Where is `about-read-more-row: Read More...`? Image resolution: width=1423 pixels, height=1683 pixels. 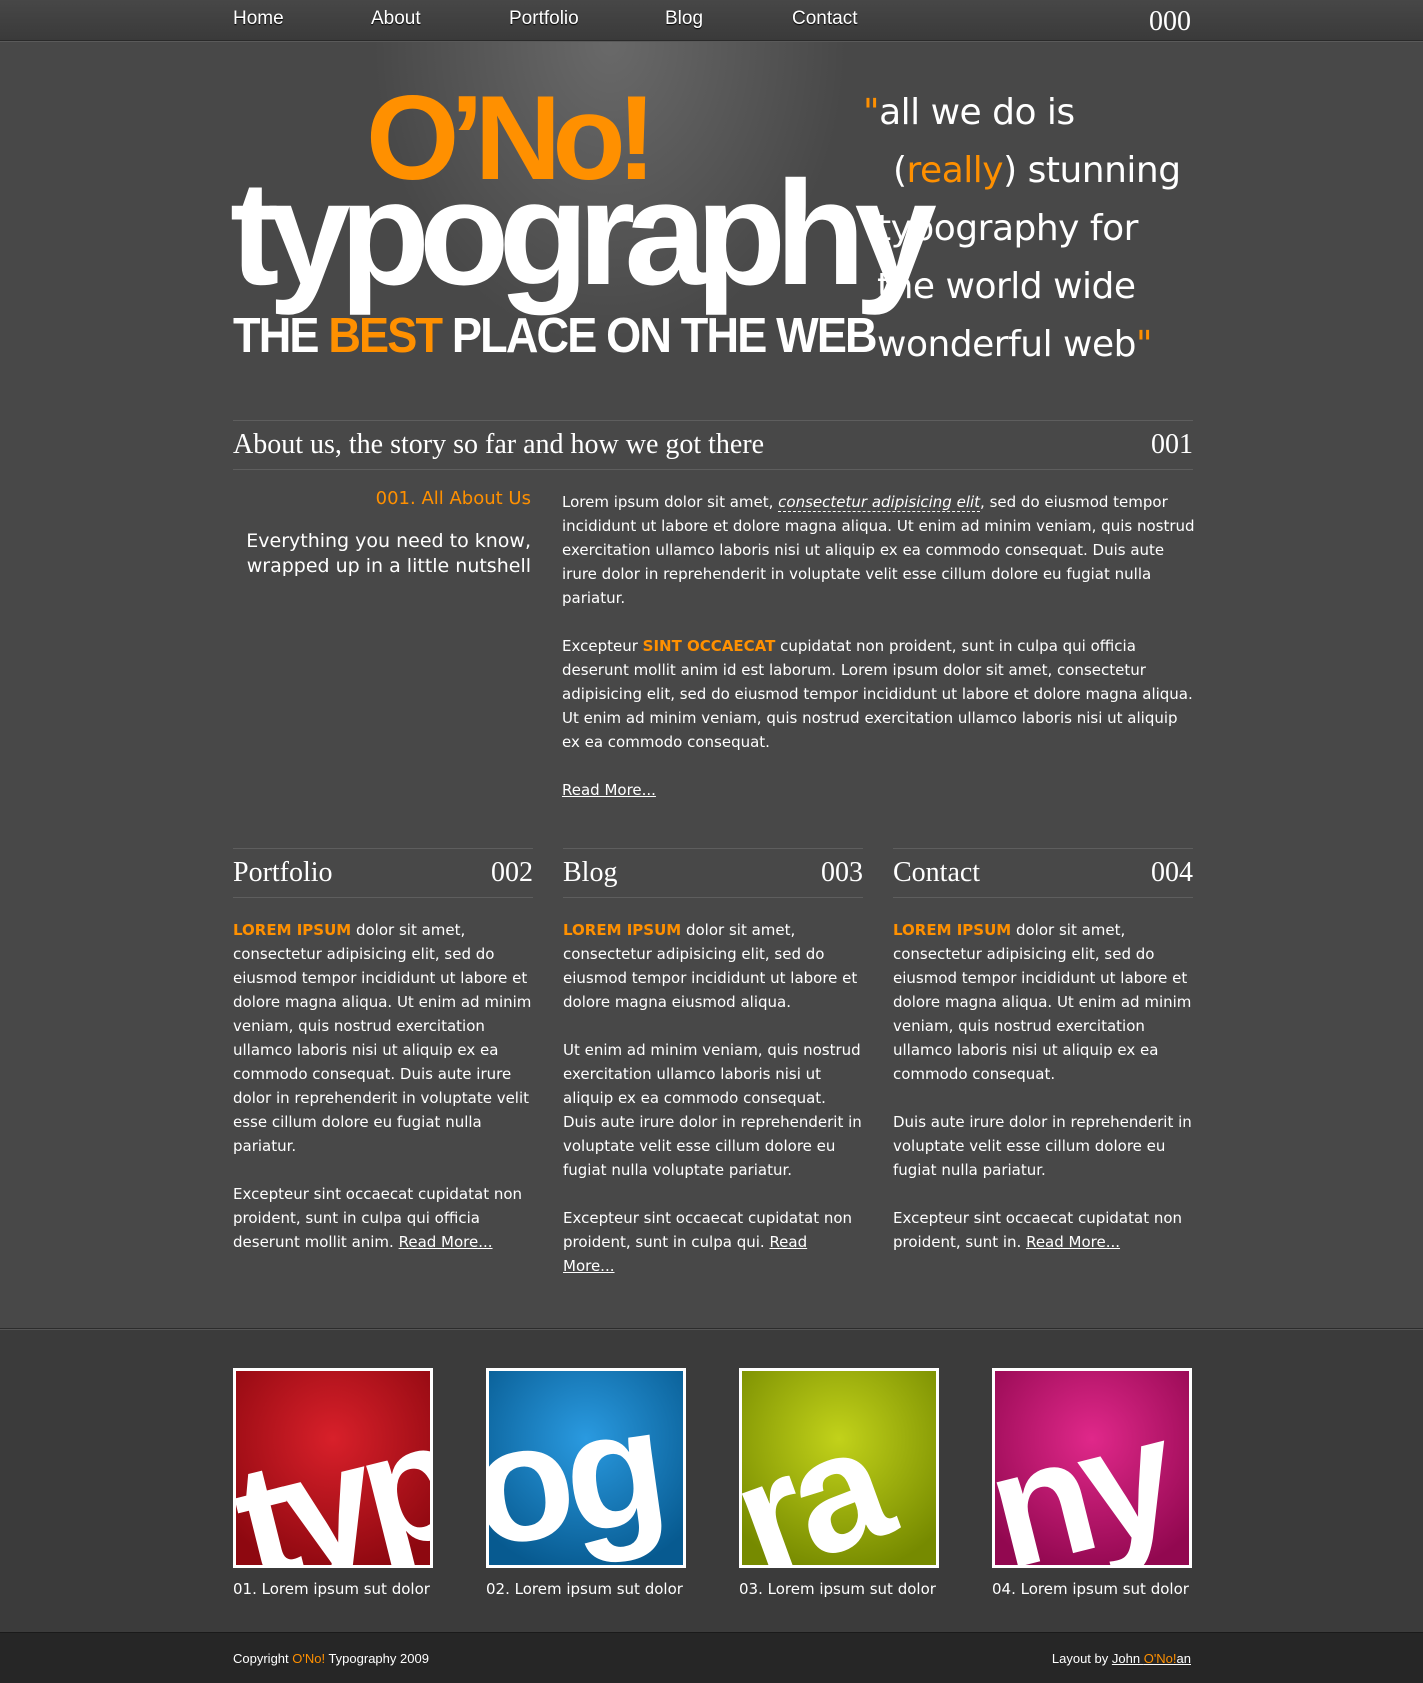
about-read-more-row: Read More... is located at coordinates (879, 790).